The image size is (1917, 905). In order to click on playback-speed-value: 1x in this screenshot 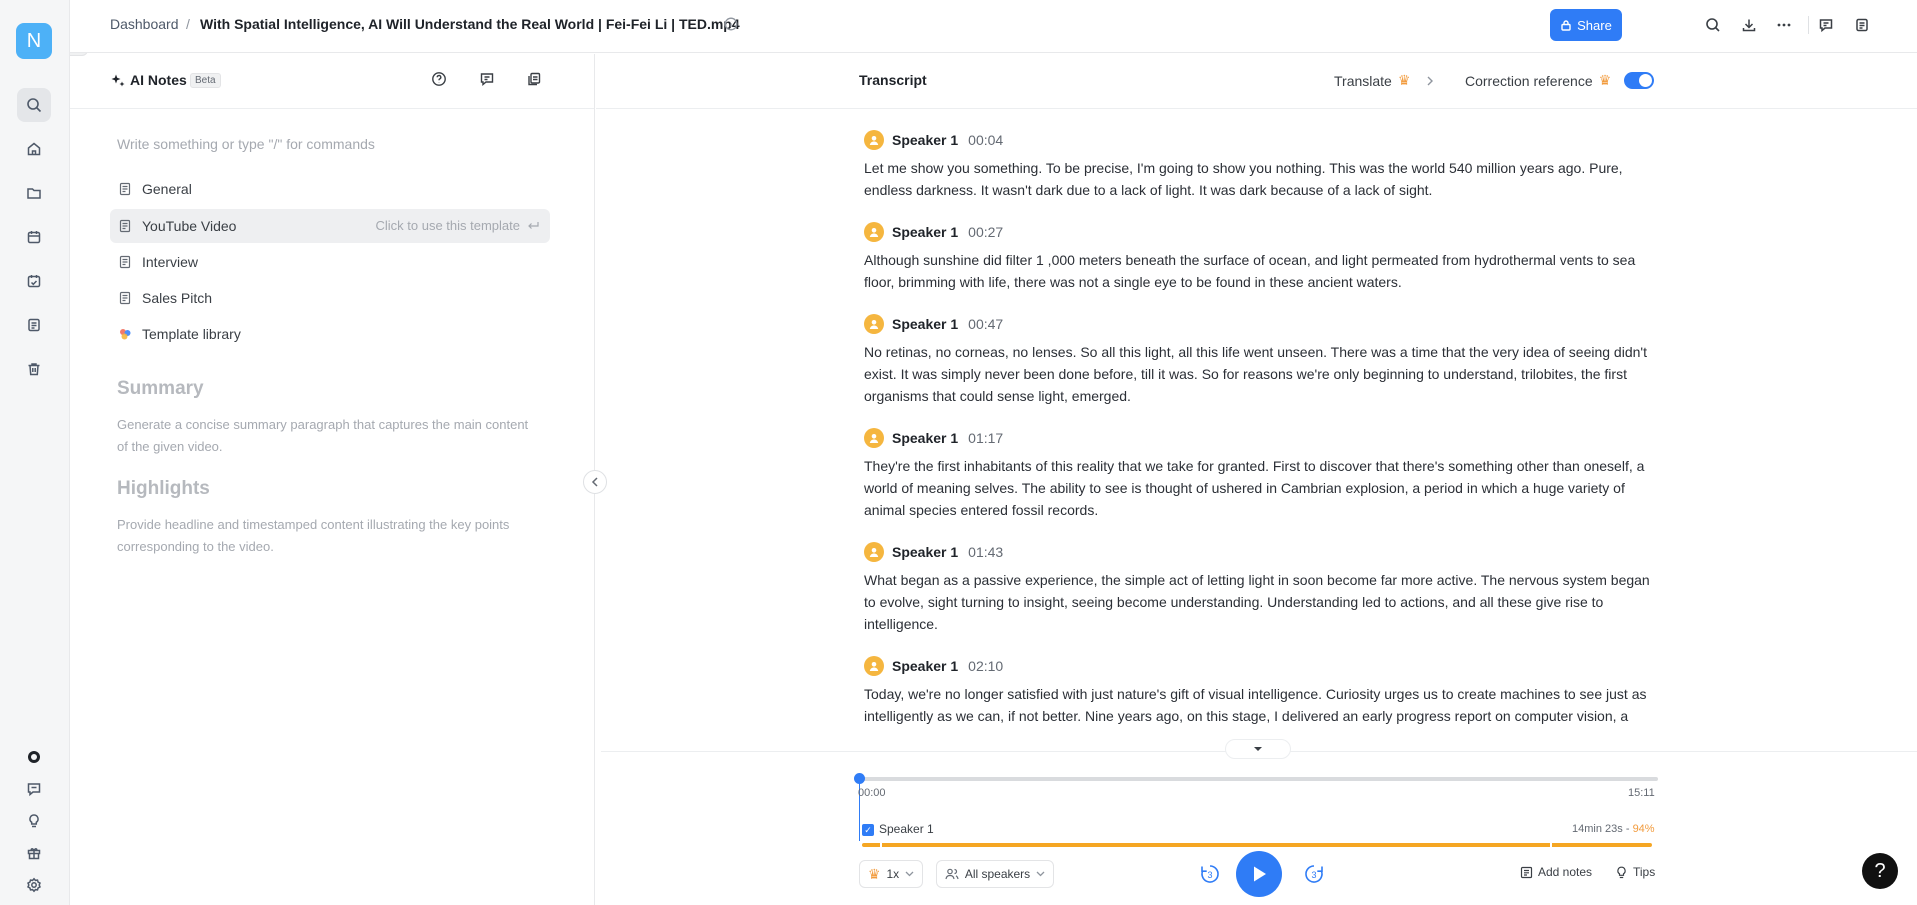, I will do `click(893, 874)`.